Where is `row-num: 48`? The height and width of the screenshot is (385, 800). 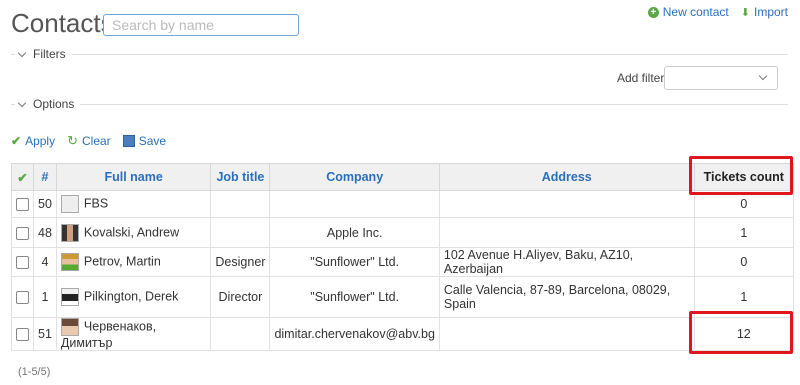 row-num: 48 is located at coordinates (45, 232).